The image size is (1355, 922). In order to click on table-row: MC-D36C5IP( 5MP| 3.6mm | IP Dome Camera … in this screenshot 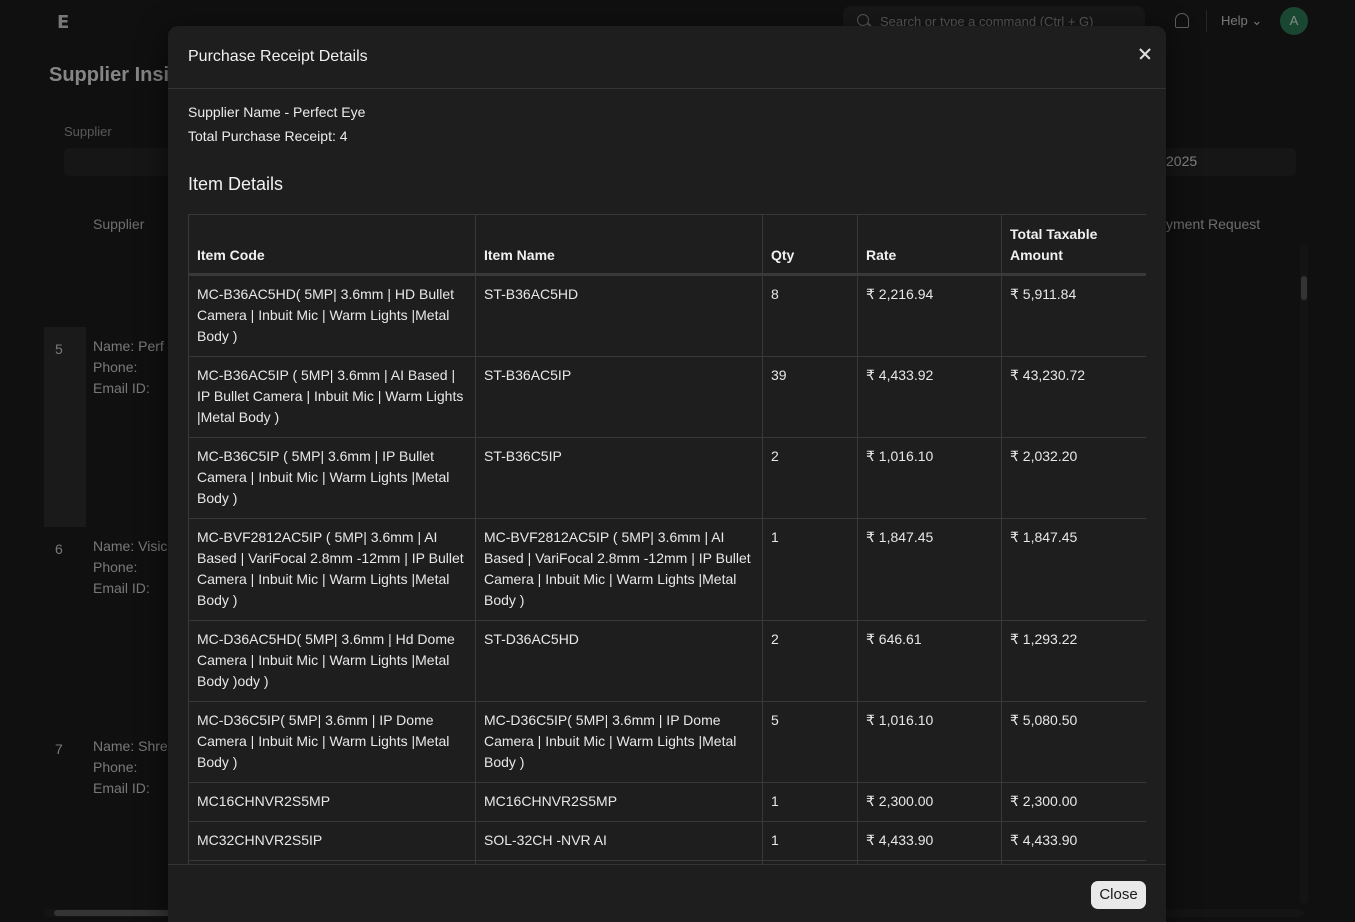, I will do `click(667, 742)`.